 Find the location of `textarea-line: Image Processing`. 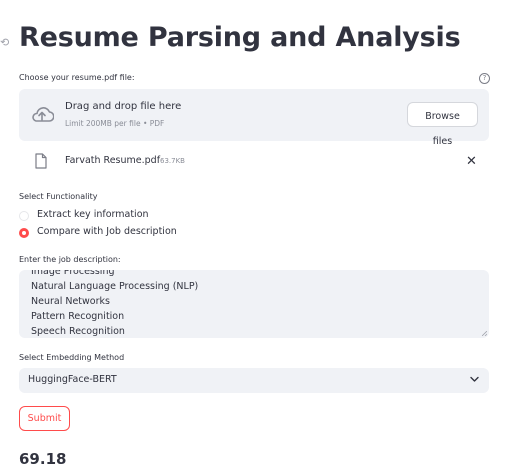

textarea-line: Image Processing is located at coordinates (73, 273).